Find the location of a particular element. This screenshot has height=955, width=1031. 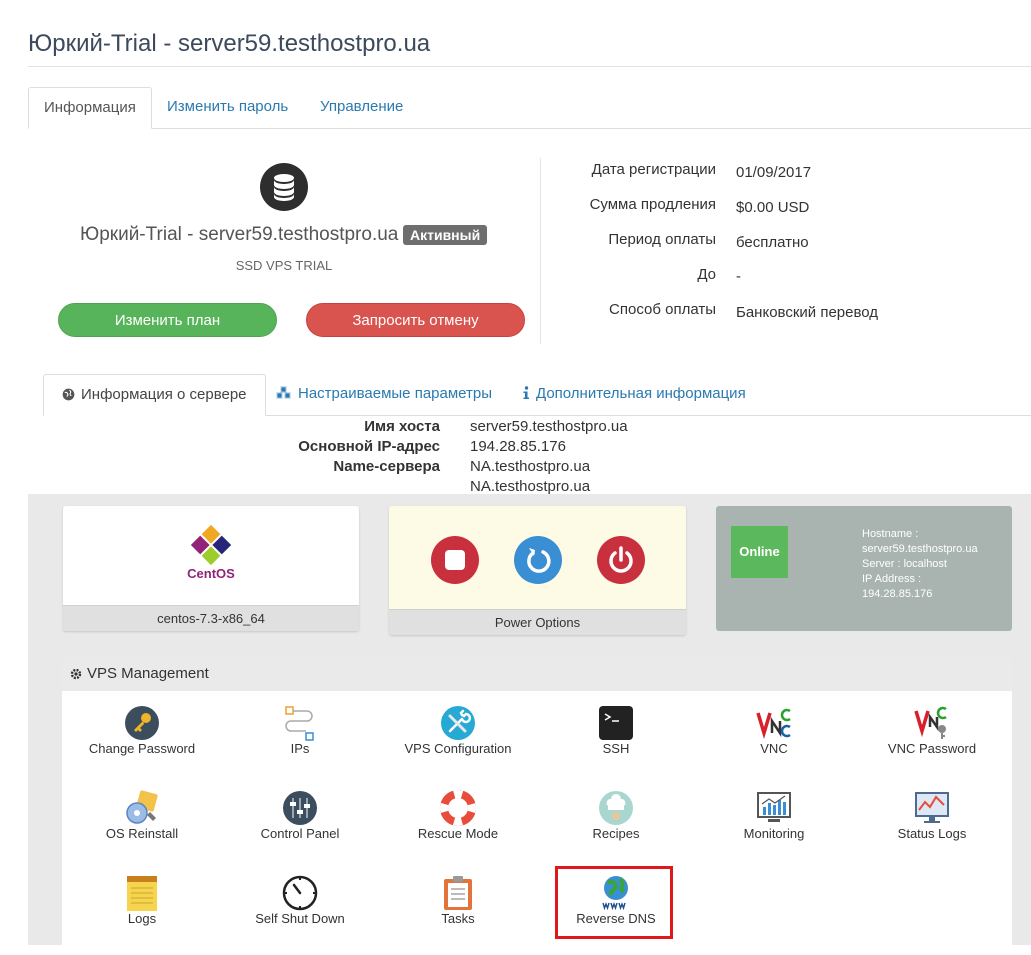

logs-tile: Logs is located at coordinates (142, 915).